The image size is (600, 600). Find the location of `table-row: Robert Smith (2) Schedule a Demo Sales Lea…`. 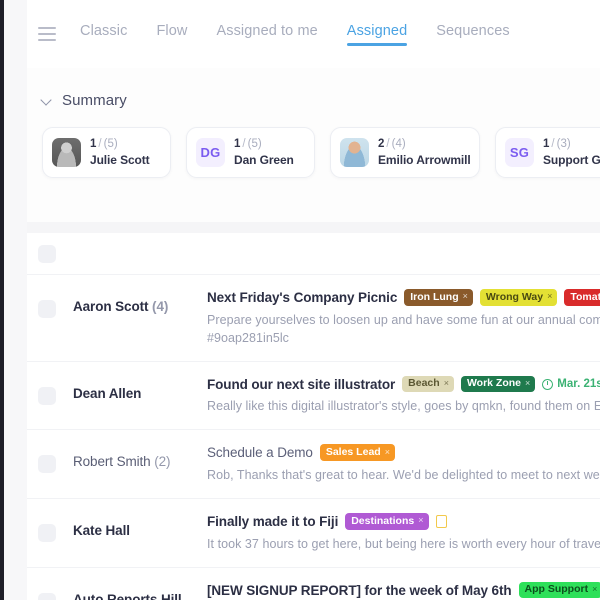

table-row: Robert Smith (2) Schedule a Demo Sales Lea… is located at coordinates (313, 465).